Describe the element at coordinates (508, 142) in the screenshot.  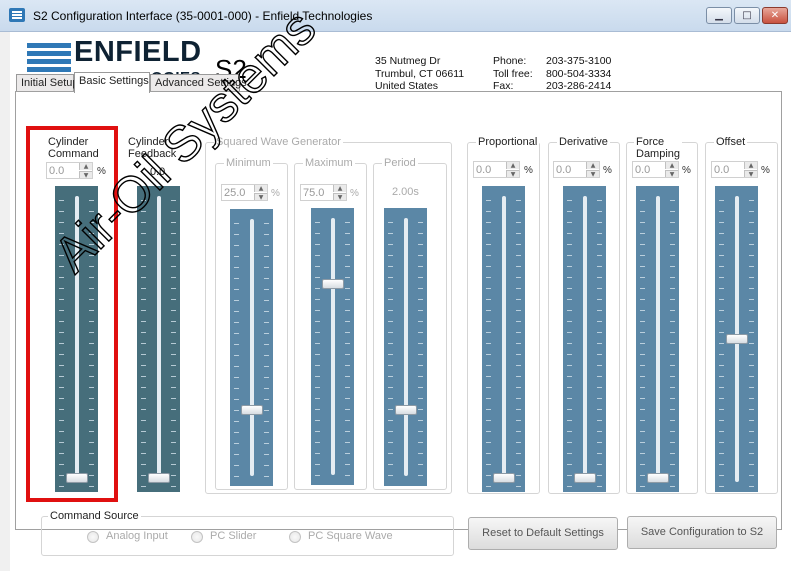
I see `proportional-label: Proportional` at that location.